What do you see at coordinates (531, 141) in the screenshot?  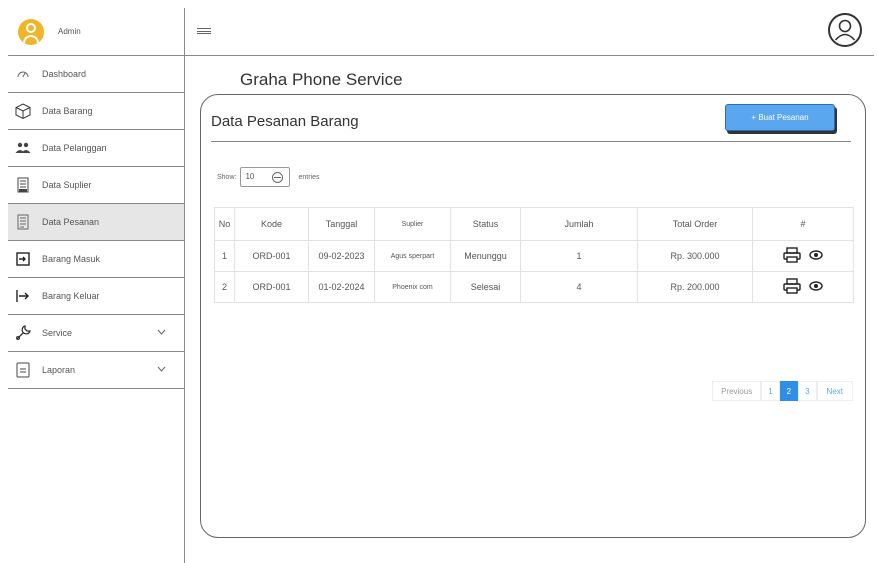 I see `card-divider` at bounding box center [531, 141].